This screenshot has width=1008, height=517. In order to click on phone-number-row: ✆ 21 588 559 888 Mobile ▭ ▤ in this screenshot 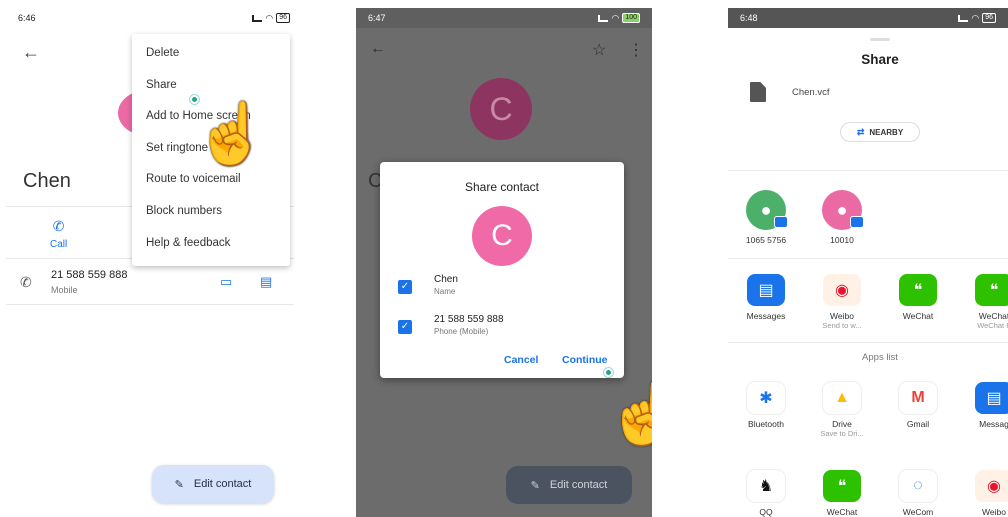, I will do `click(149, 284)`.